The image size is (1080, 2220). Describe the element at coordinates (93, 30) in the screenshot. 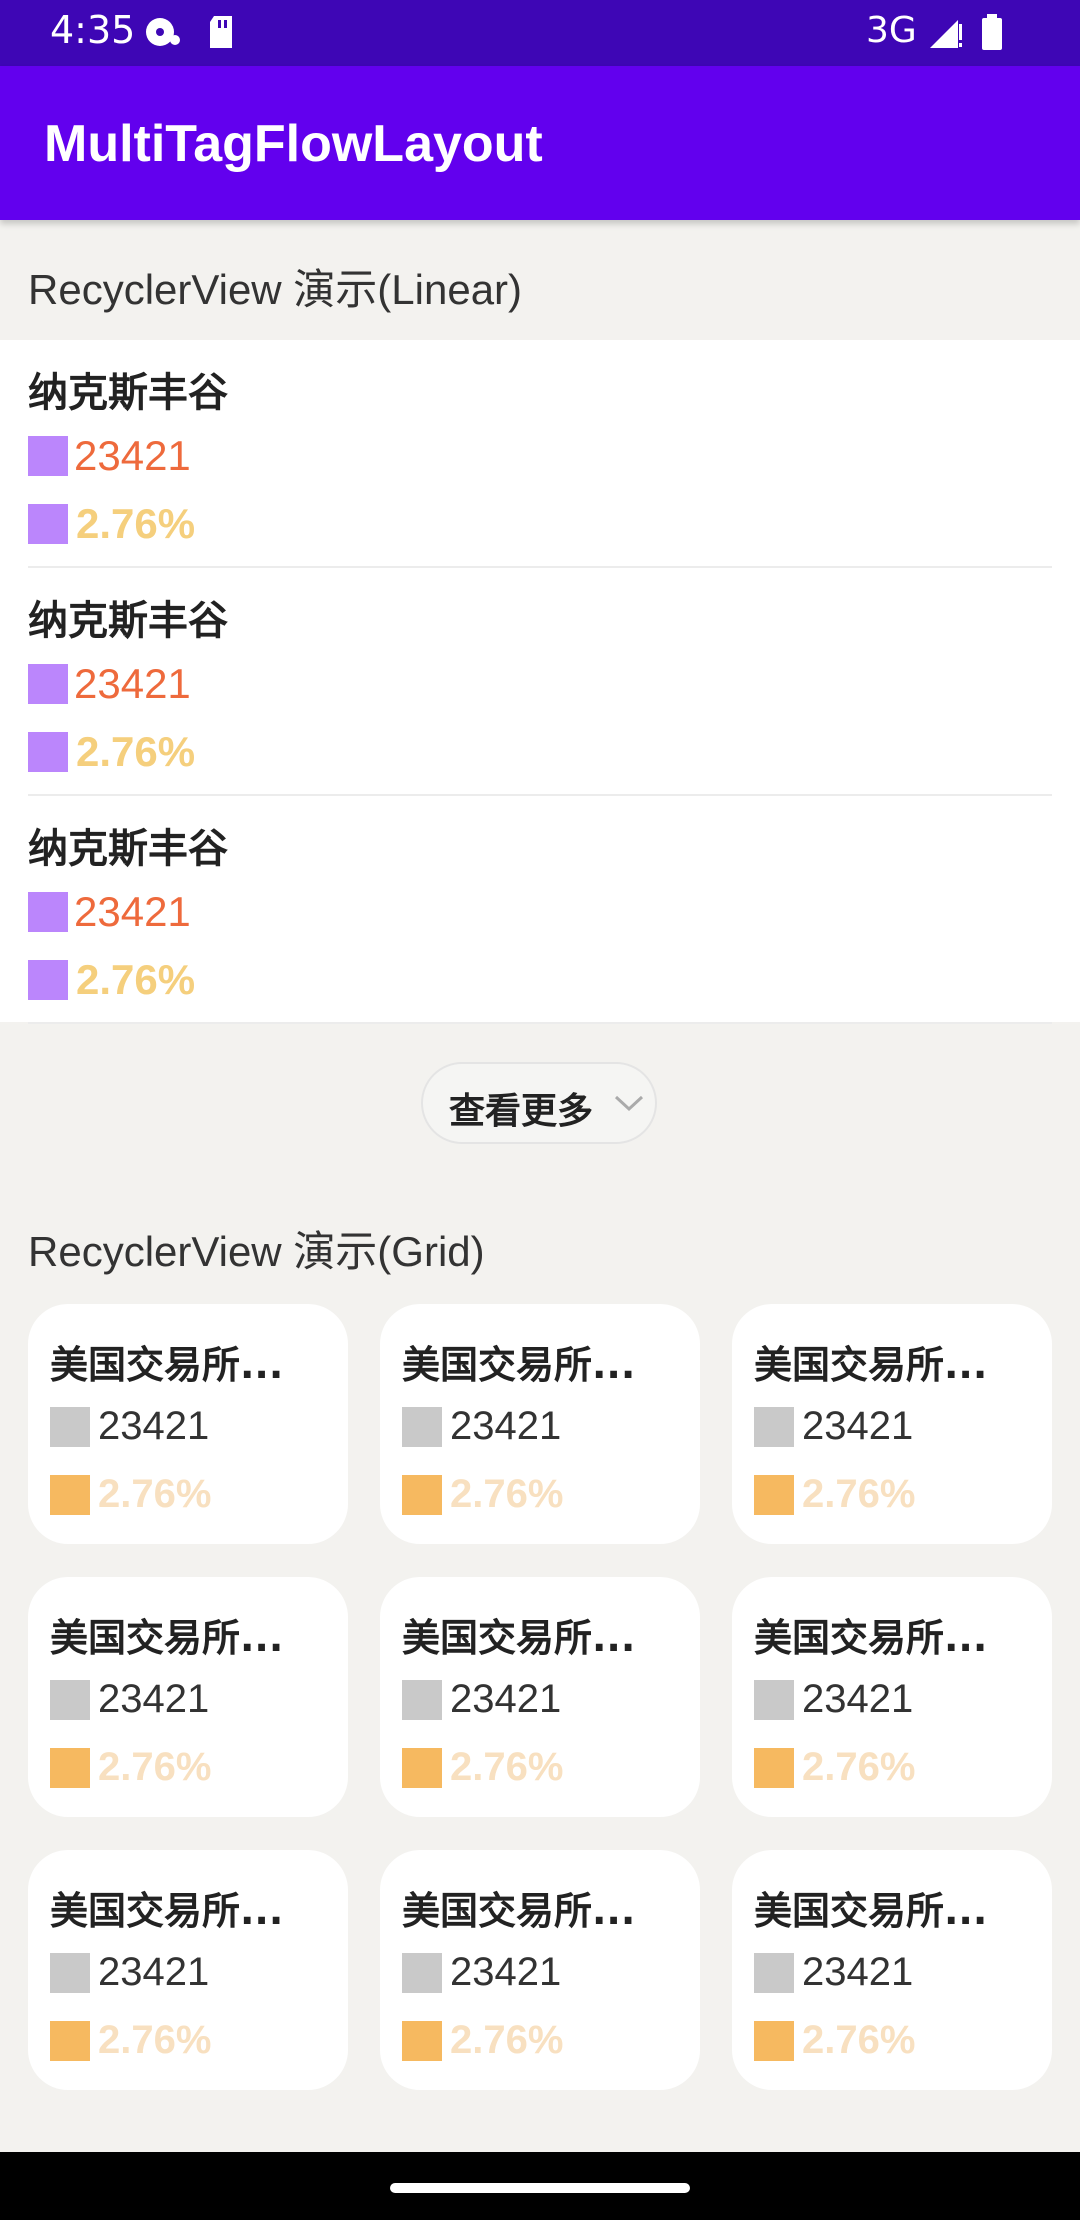

I see `status-time: 4:35` at that location.